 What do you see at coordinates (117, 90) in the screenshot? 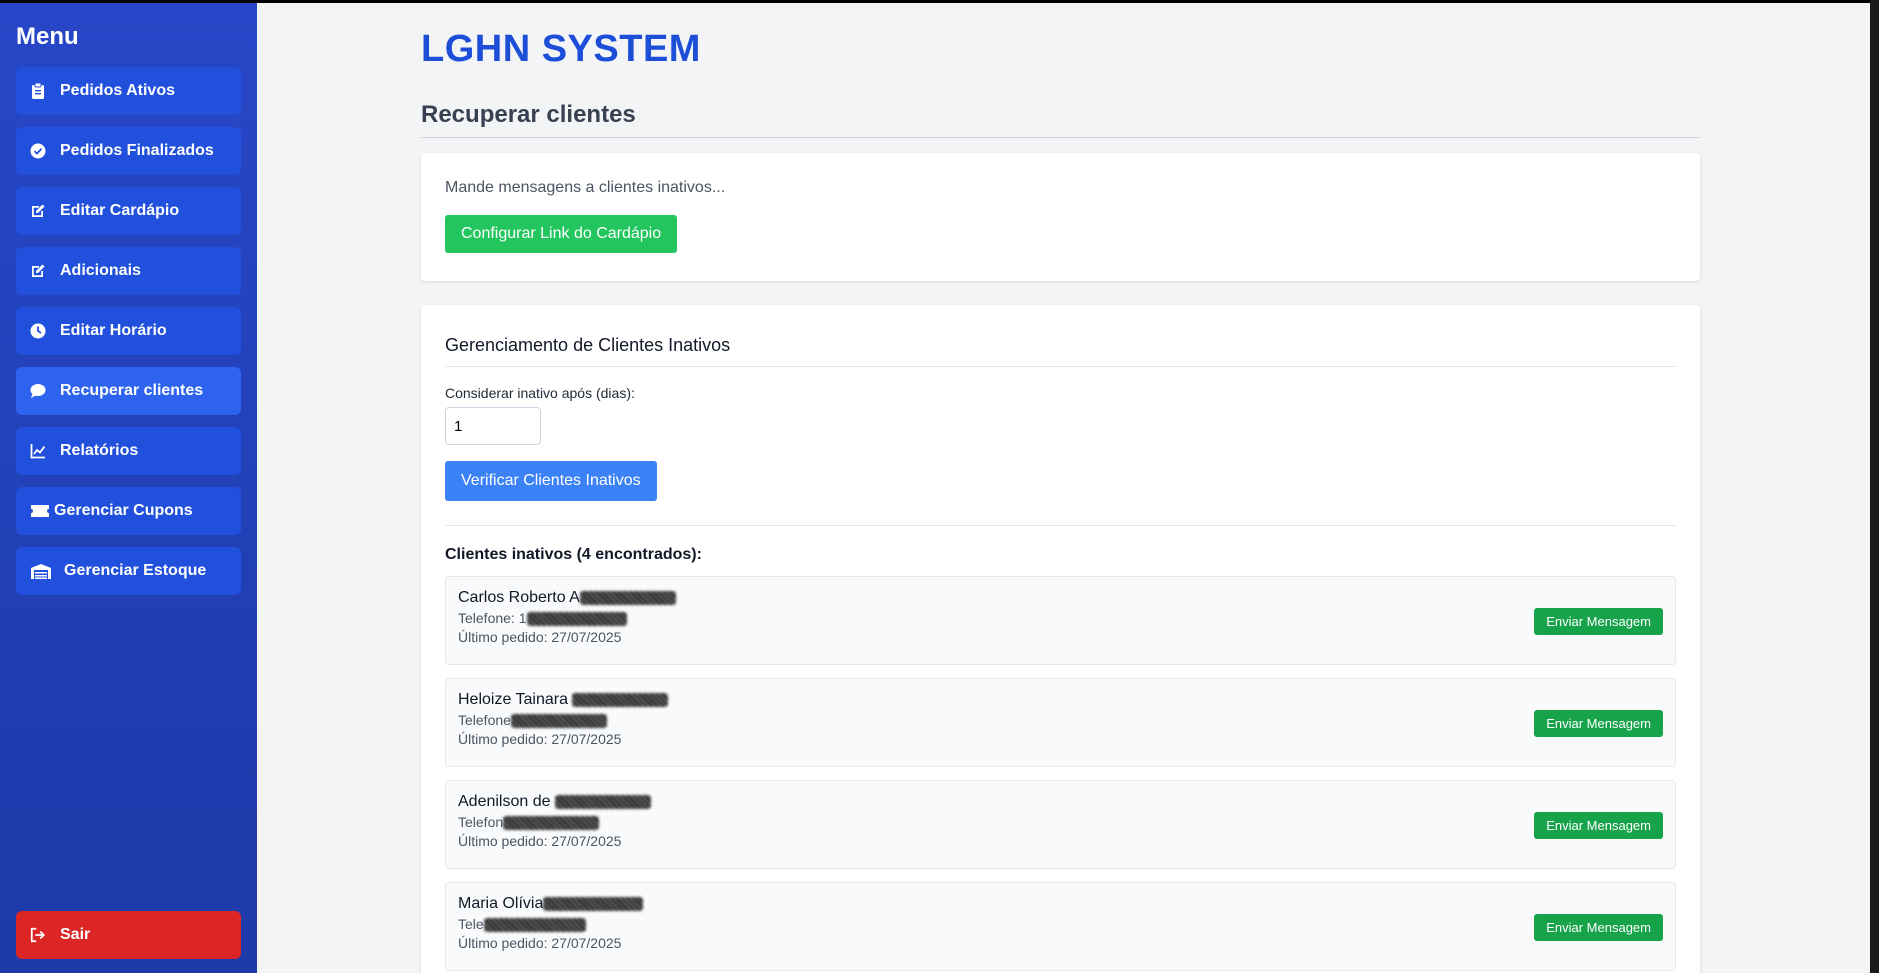
I see `sidebar-item-label: Pedidos Ativos` at bounding box center [117, 90].